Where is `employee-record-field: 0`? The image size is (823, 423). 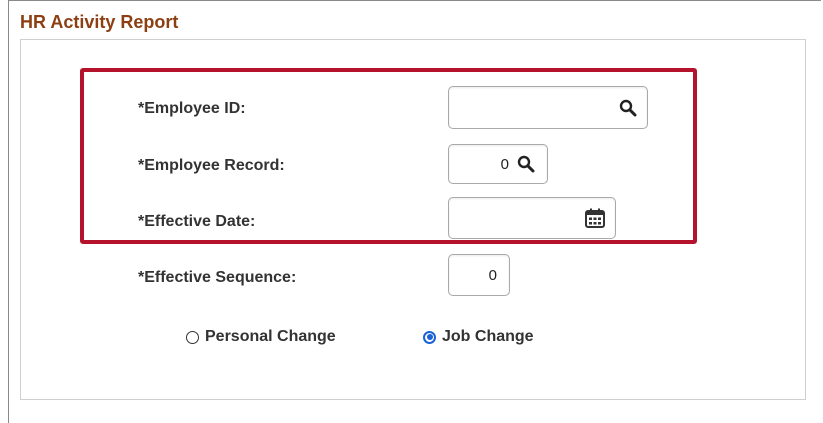
employee-record-field: 0 is located at coordinates (498, 164).